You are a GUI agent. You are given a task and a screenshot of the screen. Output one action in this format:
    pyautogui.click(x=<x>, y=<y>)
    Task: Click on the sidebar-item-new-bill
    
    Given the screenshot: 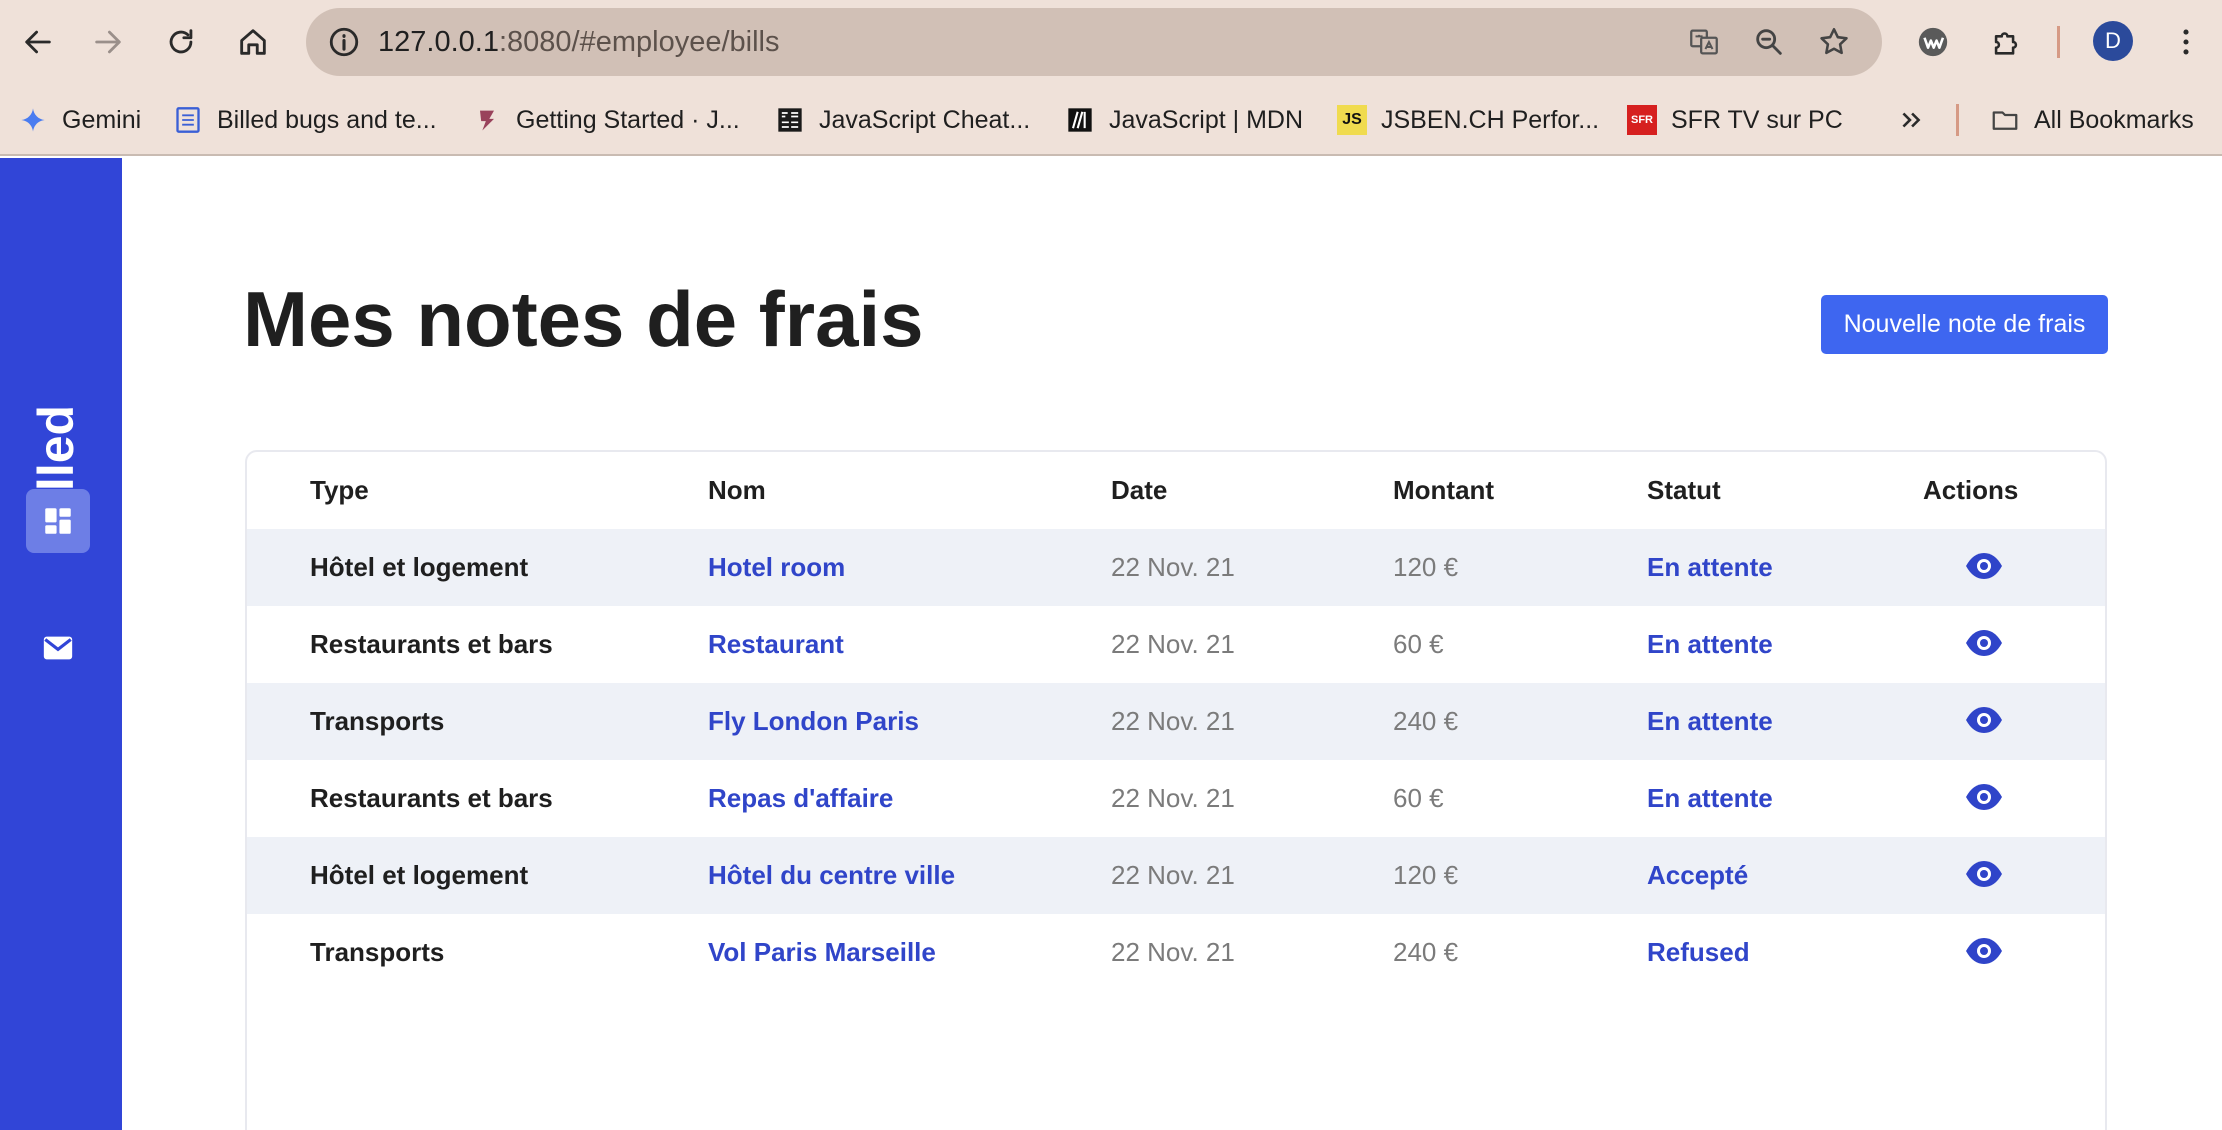 What is the action you would take?
    pyautogui.click(x=58, y=648)
    